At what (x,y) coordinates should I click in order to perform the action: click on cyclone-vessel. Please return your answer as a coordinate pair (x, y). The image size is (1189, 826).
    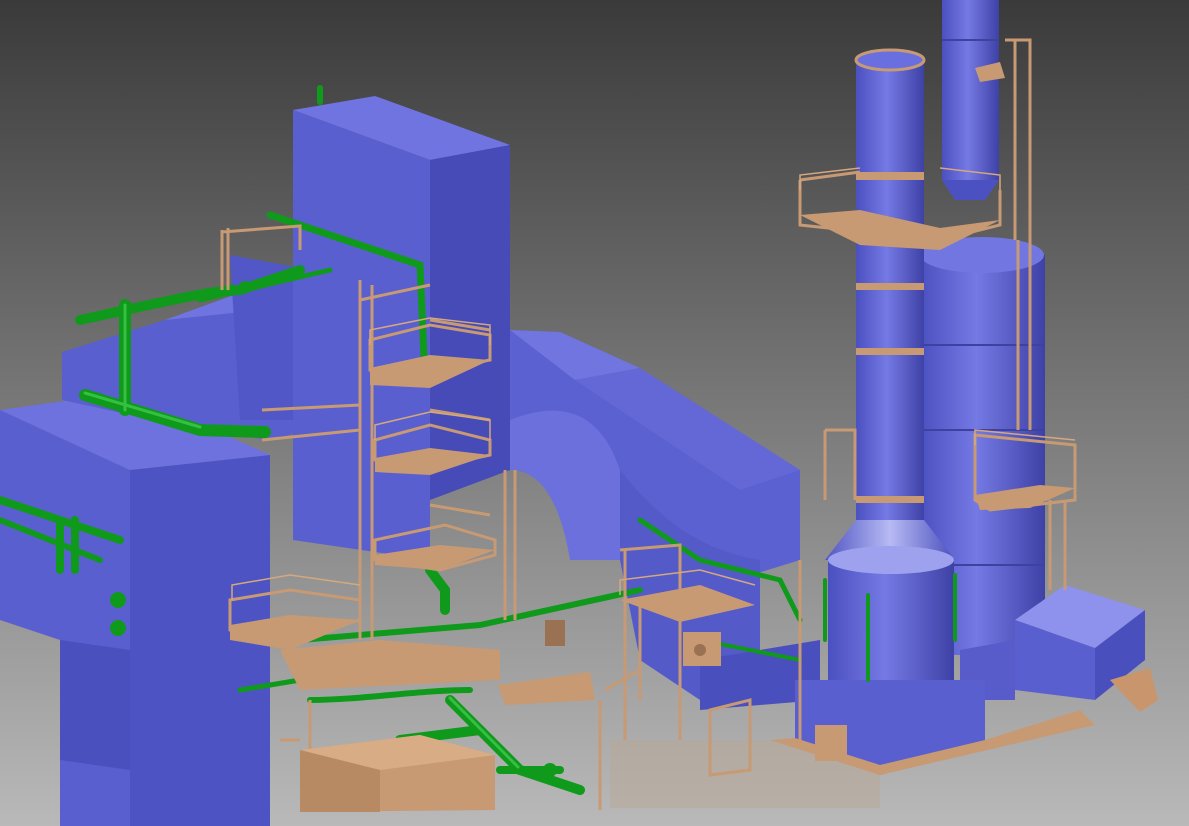
    Looking at the image, I should click on (970, 100).